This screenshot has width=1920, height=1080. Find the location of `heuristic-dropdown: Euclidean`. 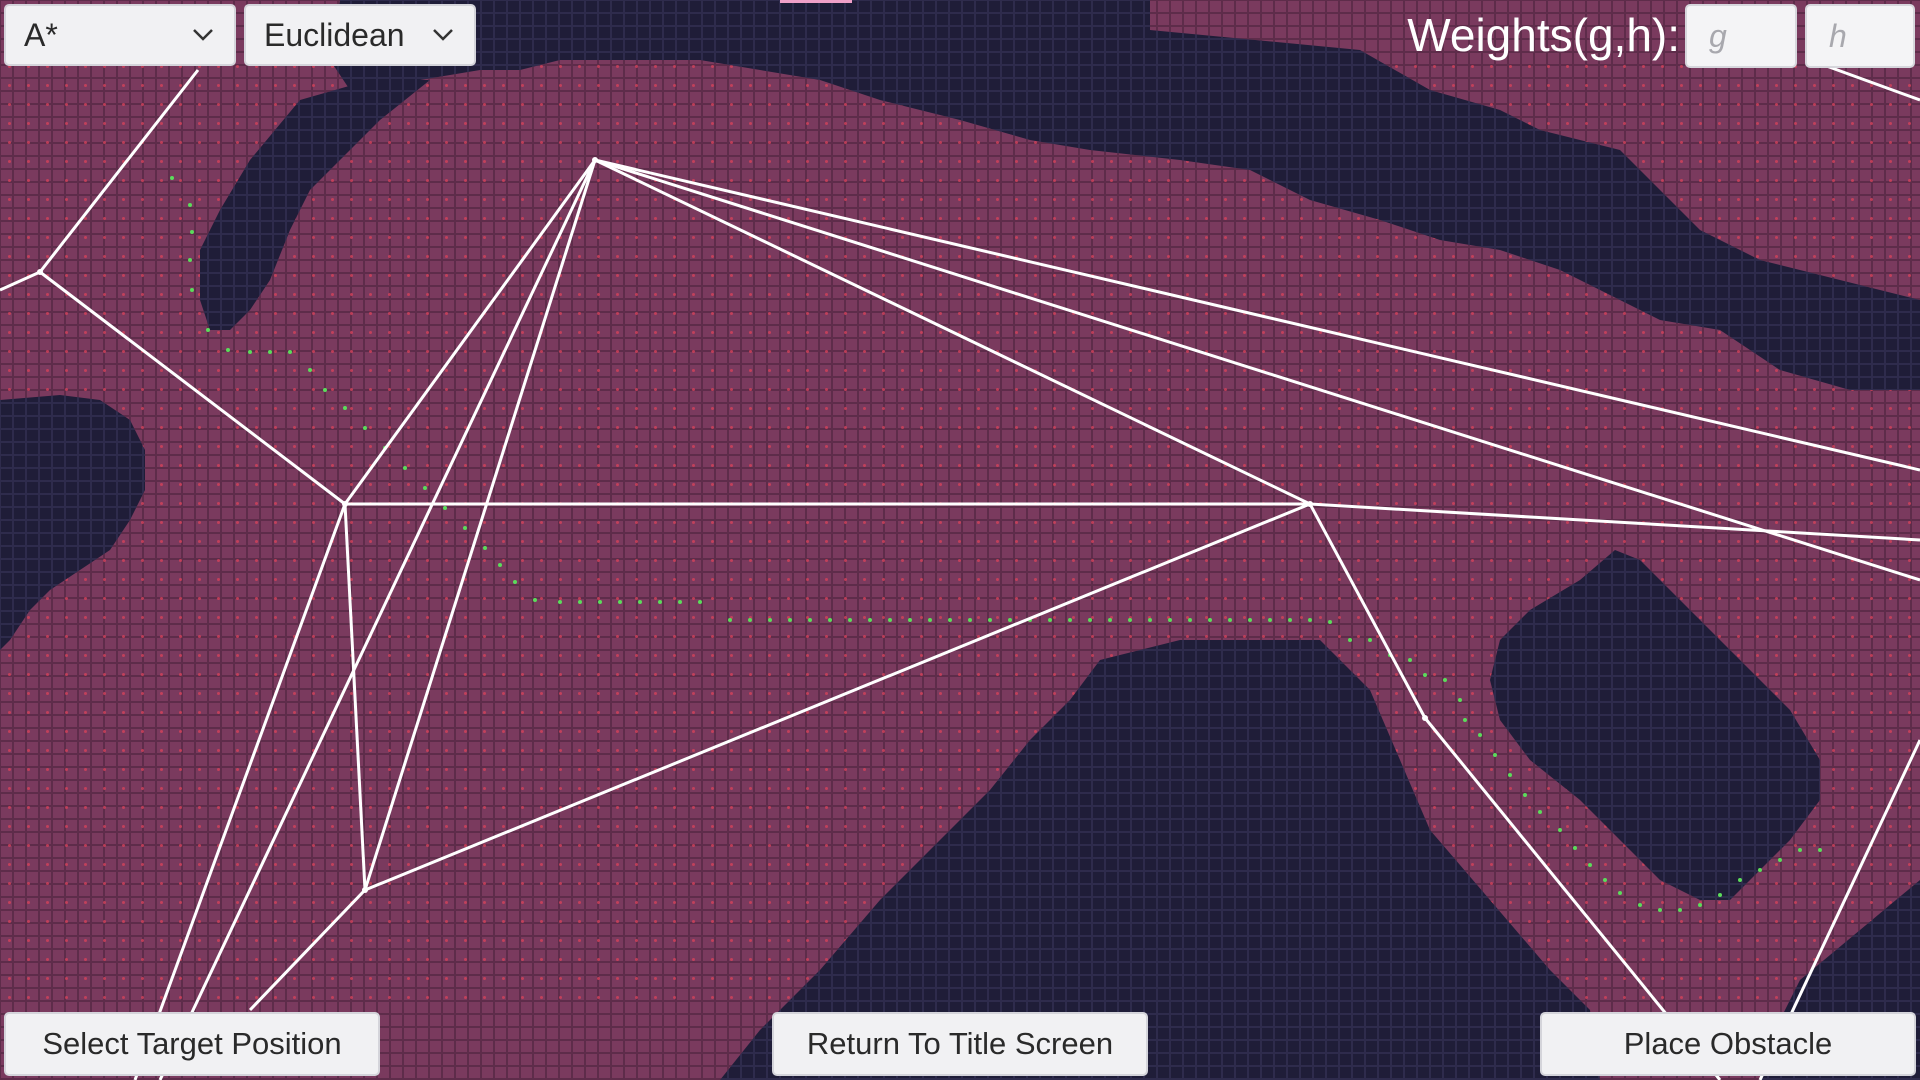

heuristic-dropdown: Euclidean is located at coordinates (360, 35).